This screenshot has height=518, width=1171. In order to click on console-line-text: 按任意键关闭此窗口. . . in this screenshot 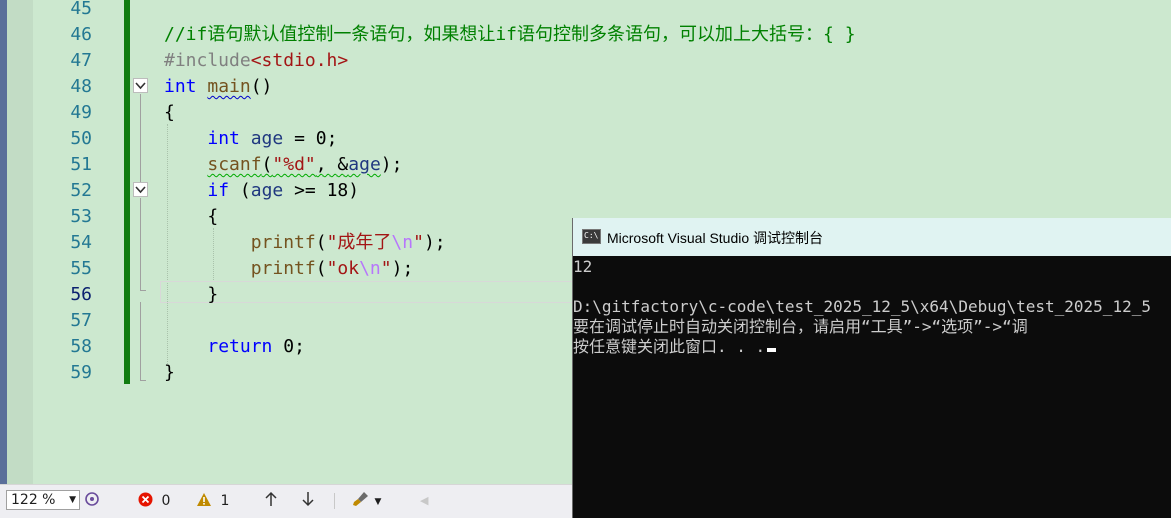, I will do `click(669, 346)`.